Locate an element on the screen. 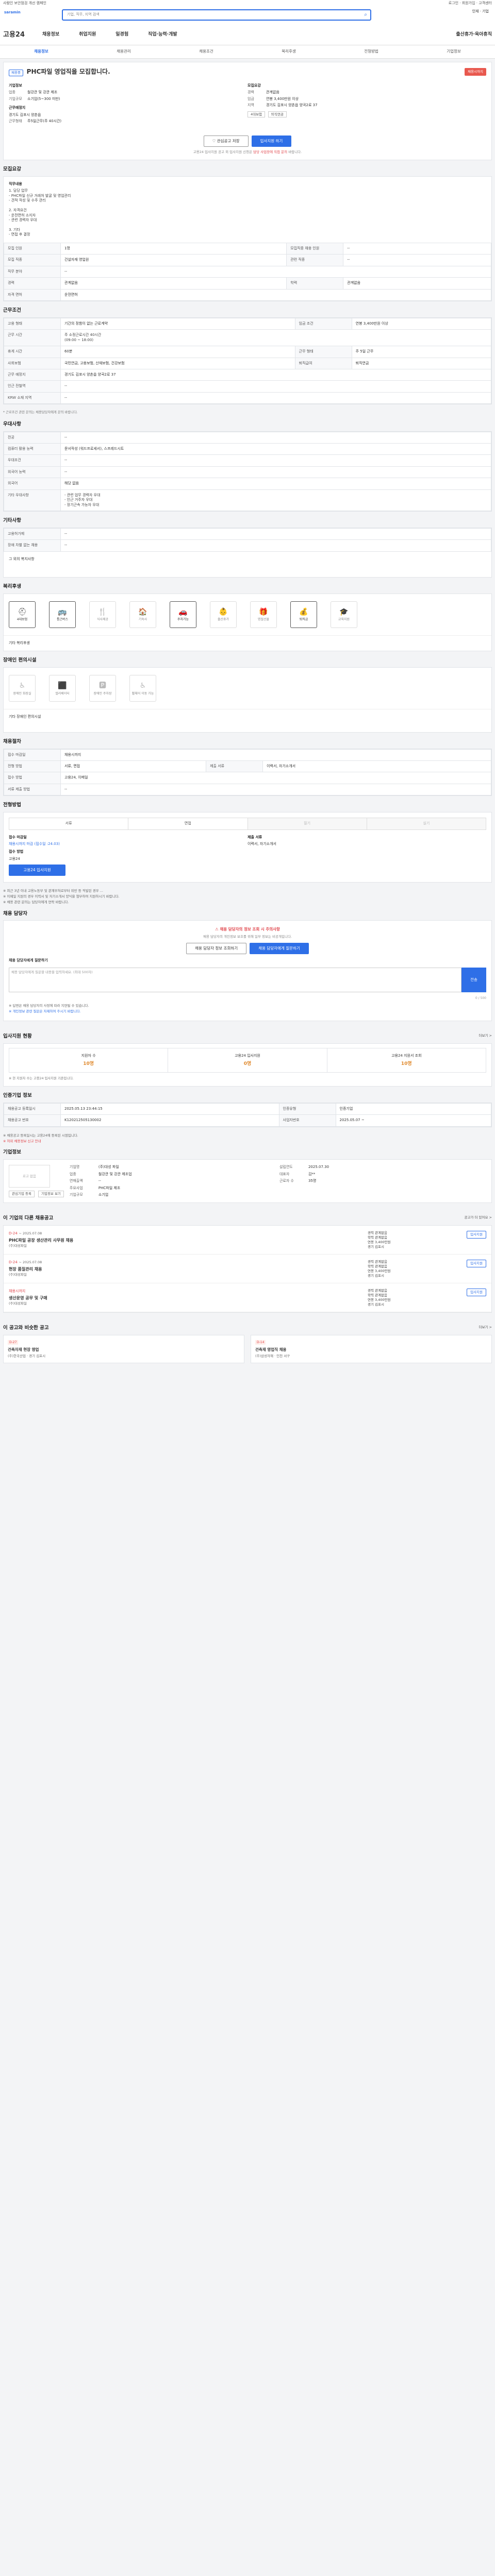 The image size is (495, 2576). row-value: 2025.05.13 23:44:15 is located at coordinates (169, 1109).